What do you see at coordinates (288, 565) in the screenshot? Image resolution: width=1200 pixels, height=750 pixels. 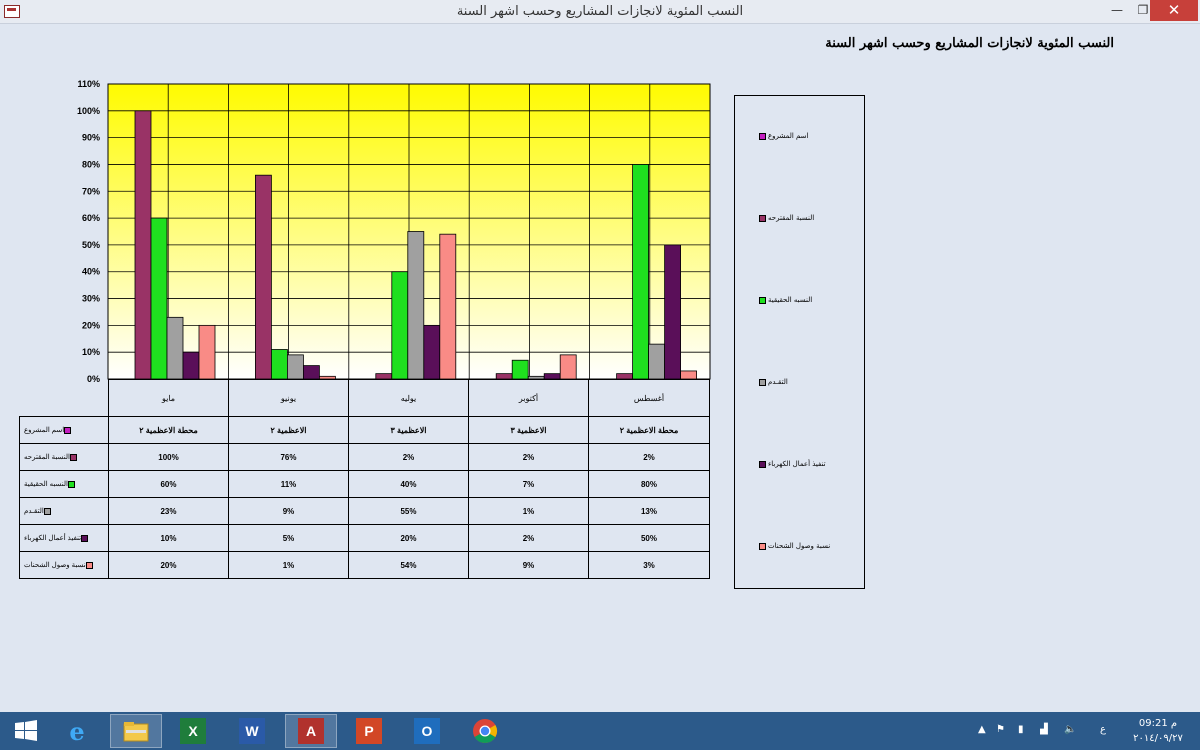 I see `table-cell: 1%` at bounding box center [288, 565].